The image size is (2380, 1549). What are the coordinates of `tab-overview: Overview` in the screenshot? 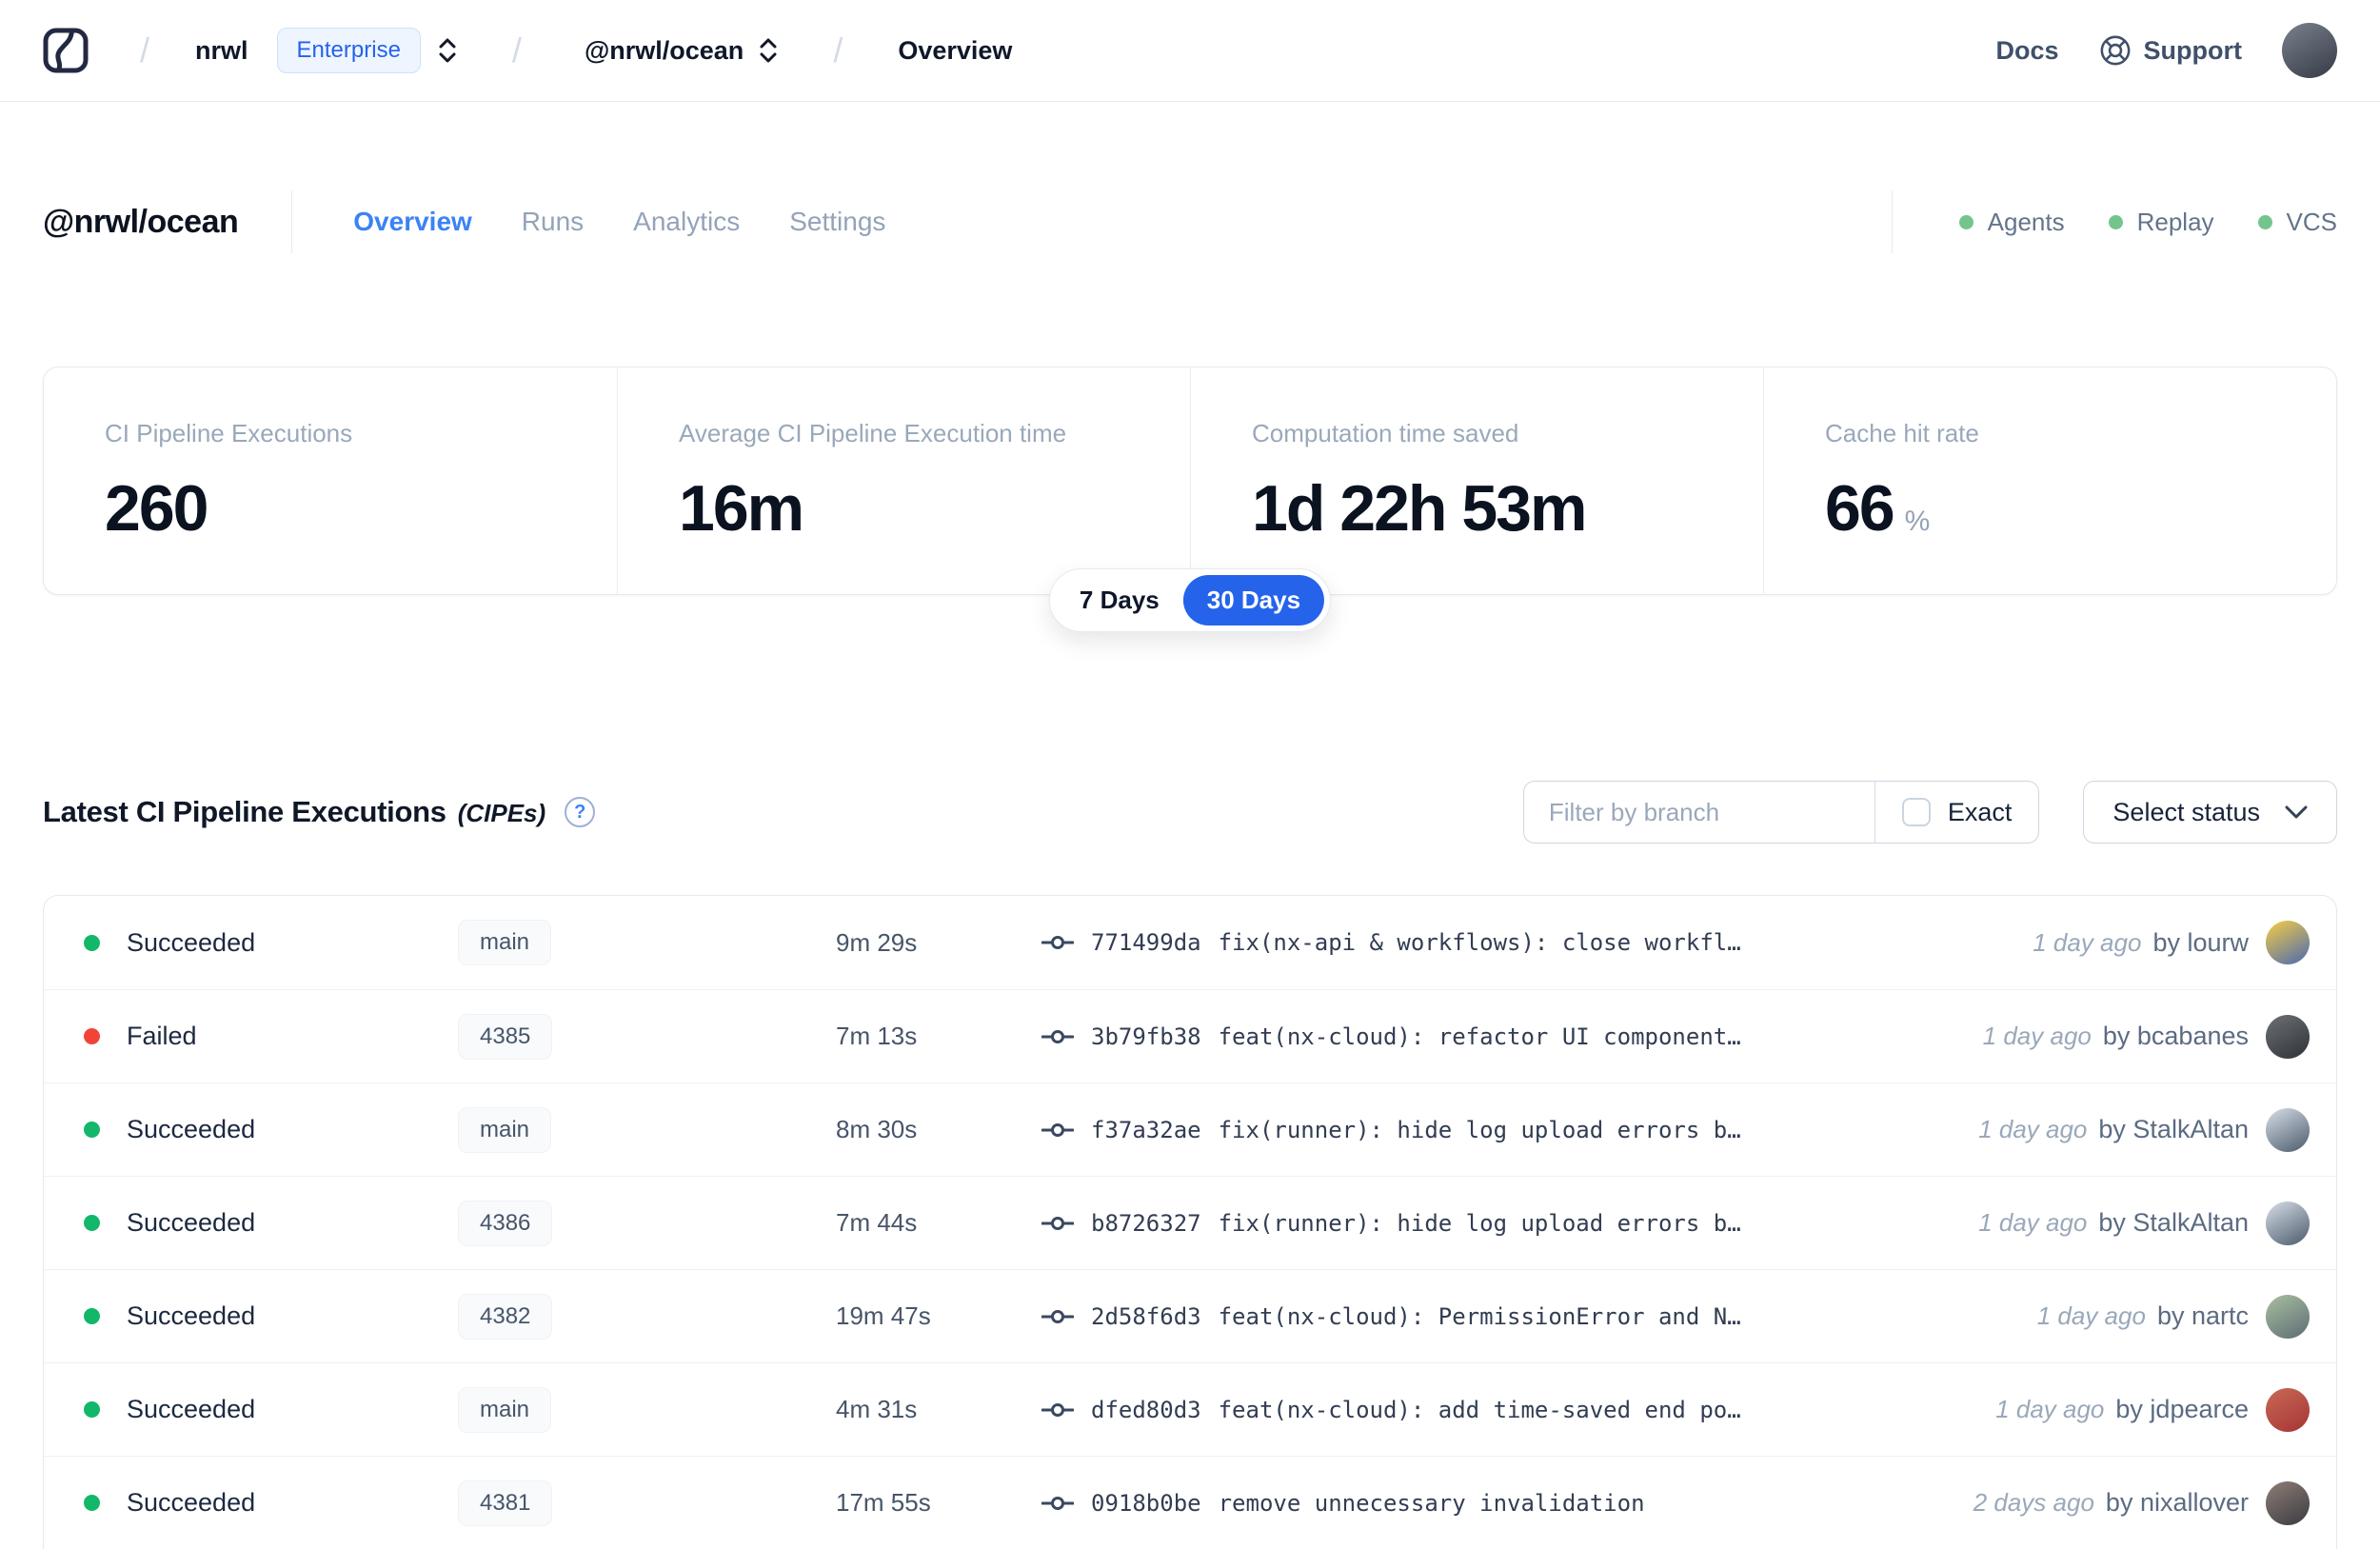 It's located at (412, 222).